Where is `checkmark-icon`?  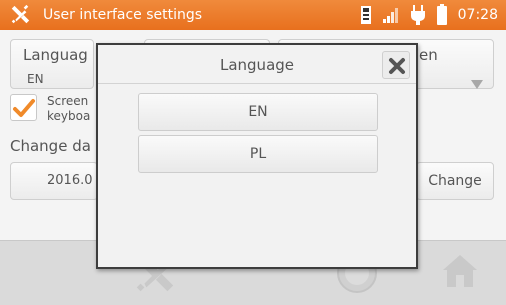 checkmark-icon is located at coordinates (24, 108).